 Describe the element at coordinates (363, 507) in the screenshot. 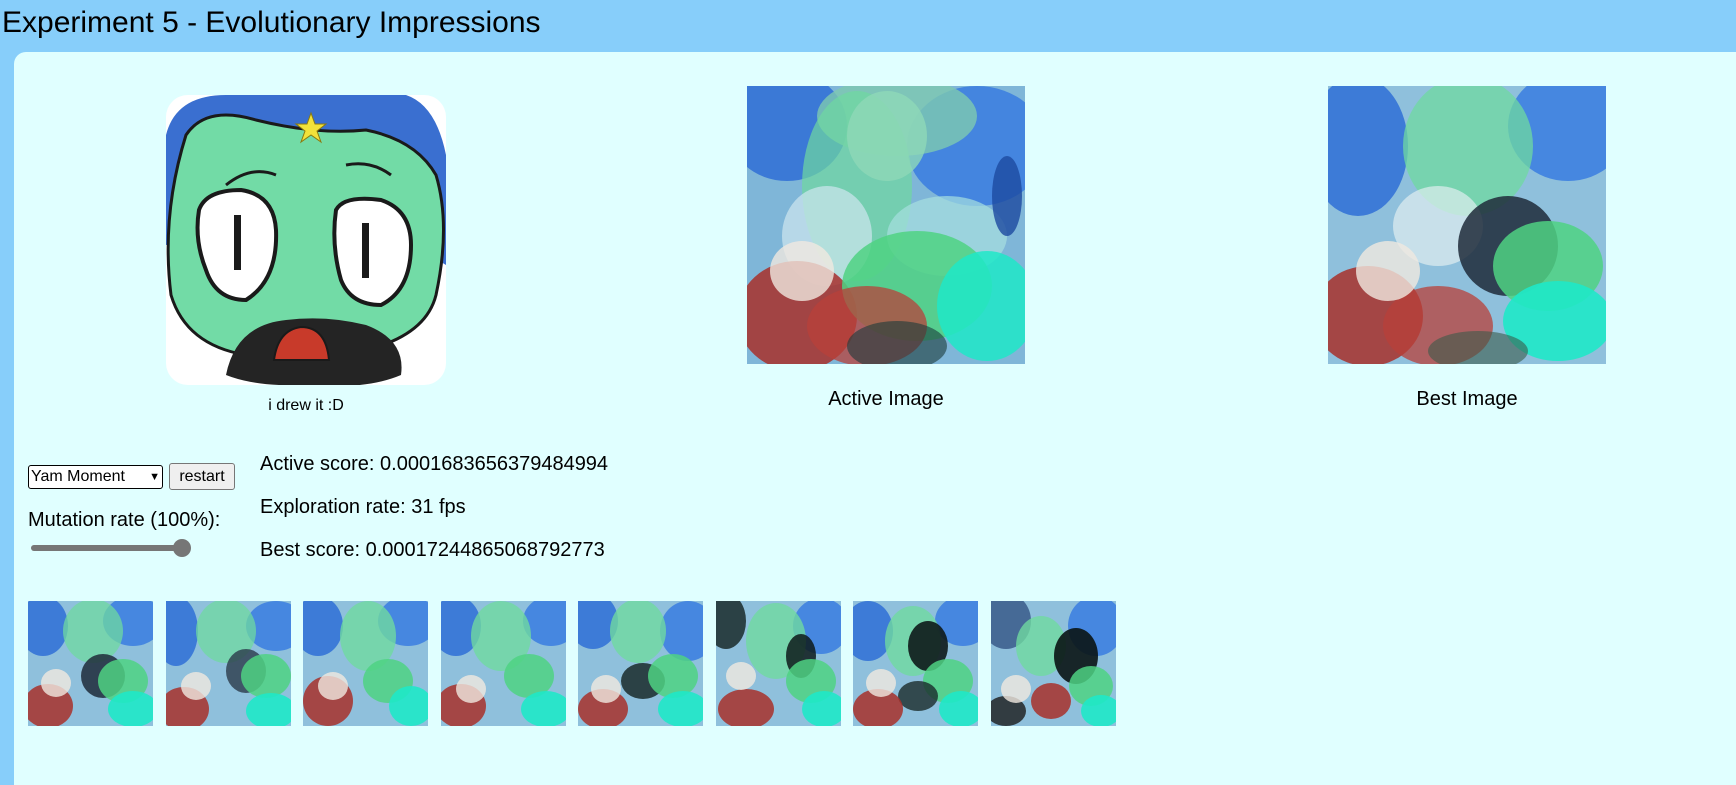

I see `exploration-rate: Exploration rate: 31 fps` at that location.